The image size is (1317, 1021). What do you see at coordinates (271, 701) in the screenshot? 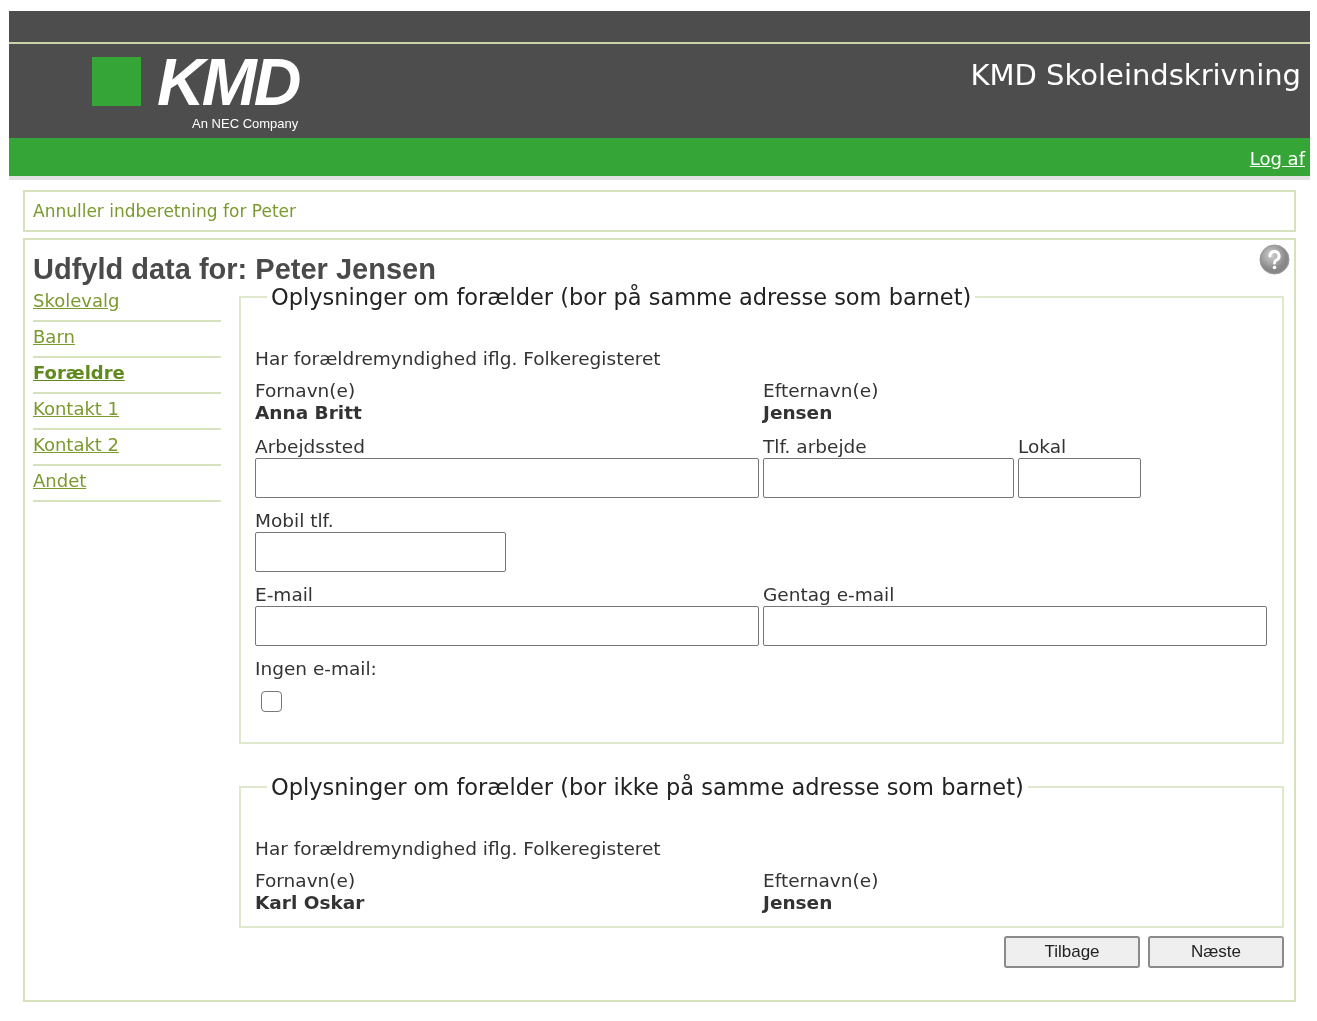
I see `checkbox` at bounding box center [271, 701].